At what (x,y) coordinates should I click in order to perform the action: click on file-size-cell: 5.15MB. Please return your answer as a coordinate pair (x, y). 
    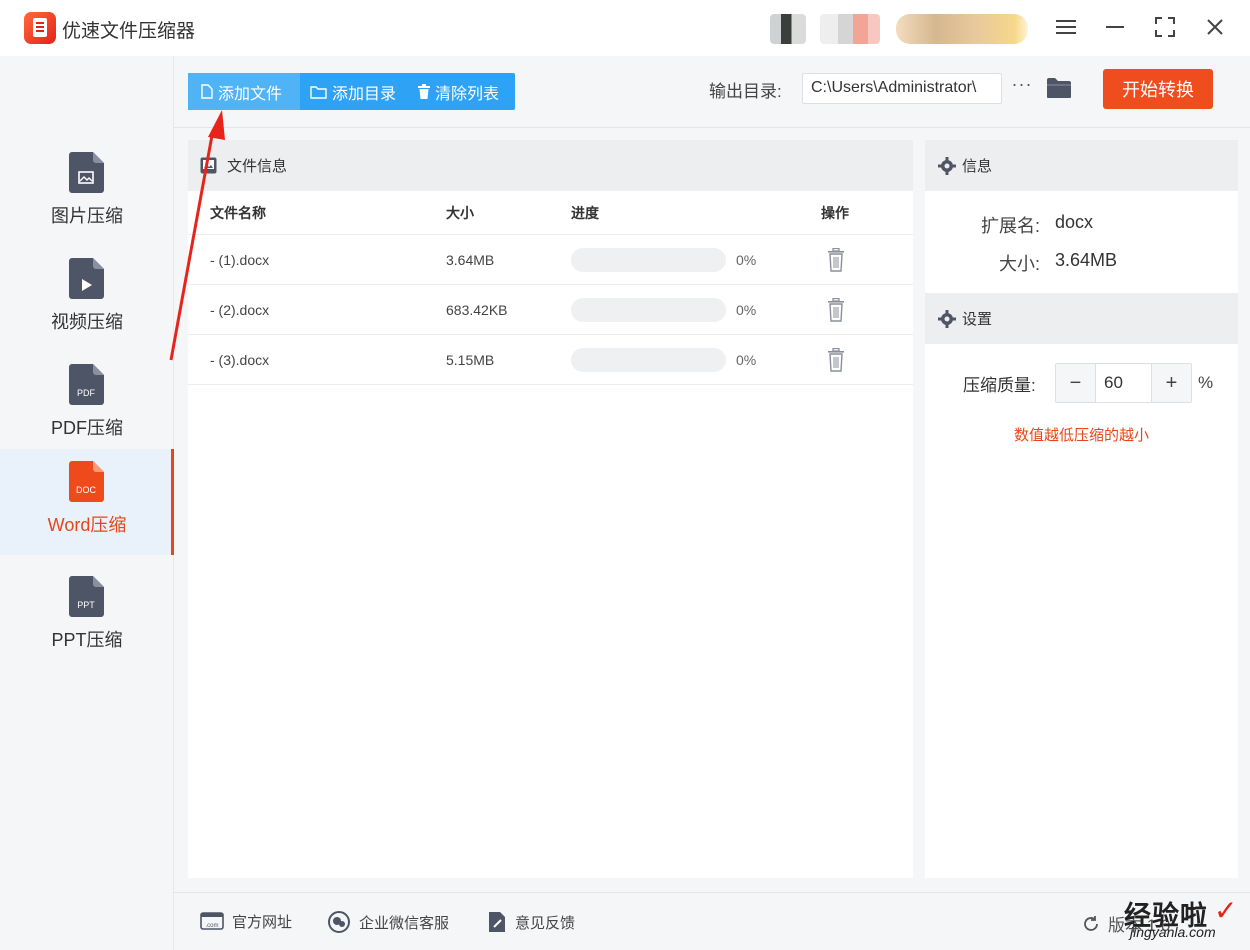
    Looking at the image, I should click on (470, 359).